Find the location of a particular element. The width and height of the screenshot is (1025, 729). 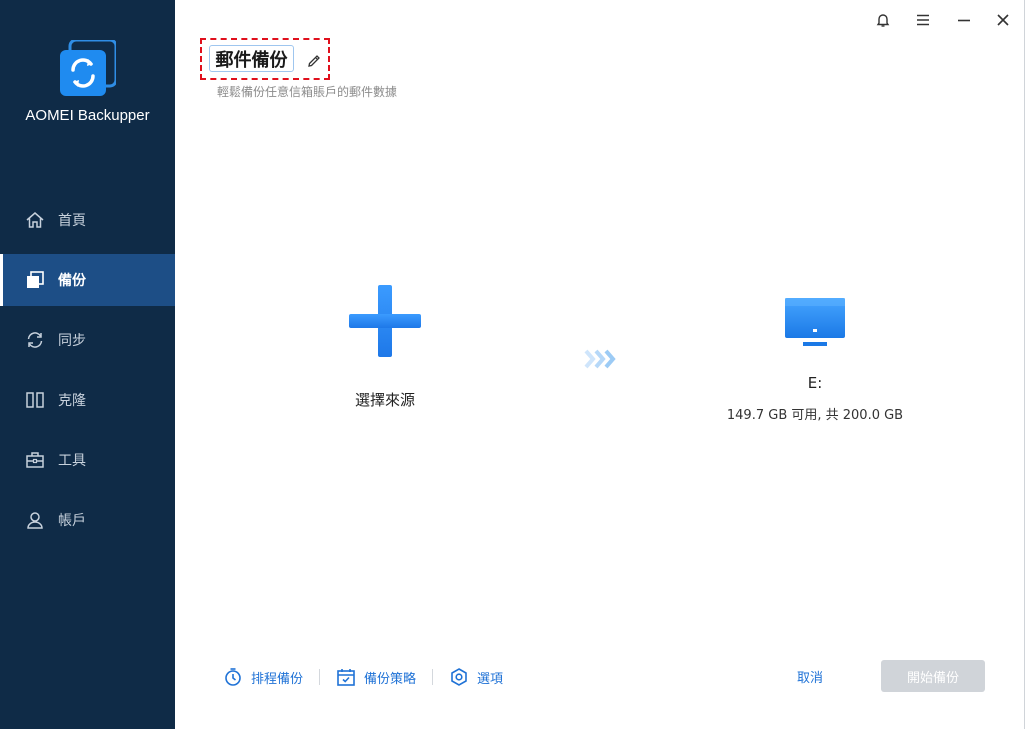

home-icon is located at coordinates (35, 220).